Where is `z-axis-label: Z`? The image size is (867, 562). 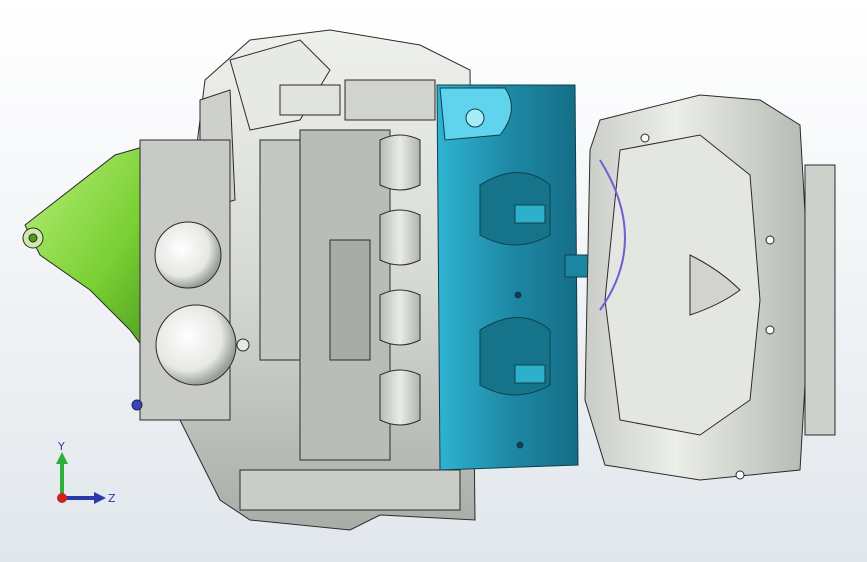 z-axis-label: Z is located at coordinates (112, 498).